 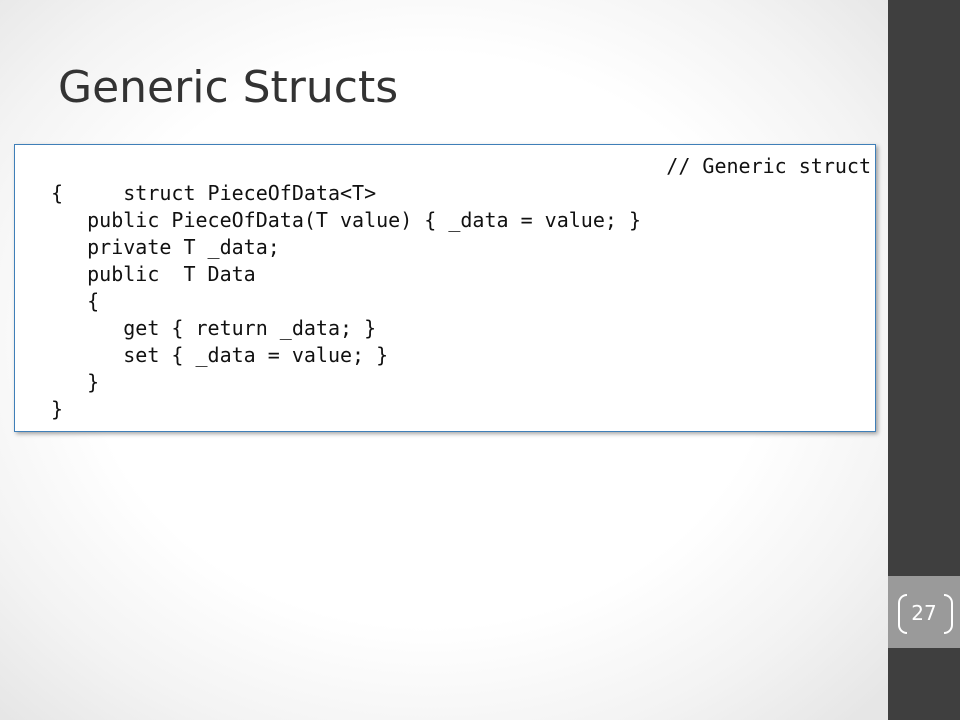 What do you see at coordinates (228, 87) in the screenshot?
I see `slide-title: Generic Structs` at bounding box center [228, 87].